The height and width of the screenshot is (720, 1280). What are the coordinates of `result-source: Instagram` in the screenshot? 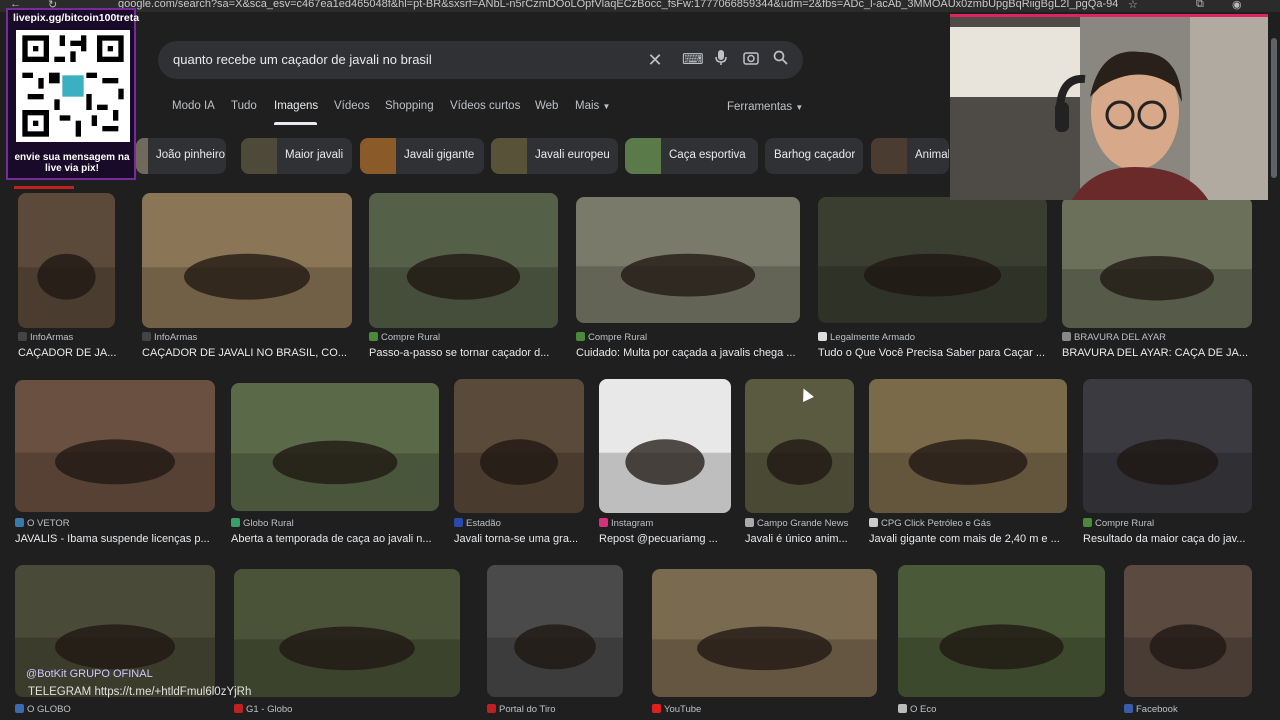 It's located at (626, 523).